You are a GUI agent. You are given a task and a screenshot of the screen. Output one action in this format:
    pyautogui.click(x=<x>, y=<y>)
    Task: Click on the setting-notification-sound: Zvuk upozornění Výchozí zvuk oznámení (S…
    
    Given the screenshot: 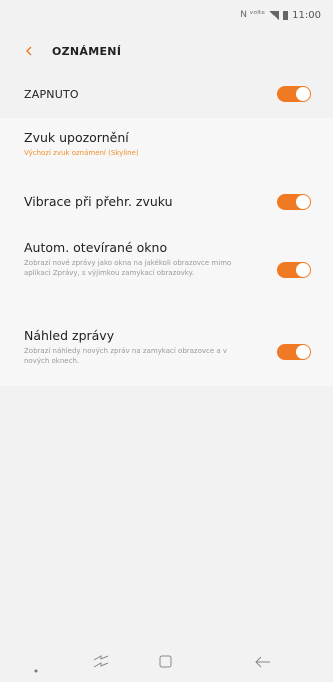 What is the action you would take?
    pyautogui.click(x=166, y=144)
    